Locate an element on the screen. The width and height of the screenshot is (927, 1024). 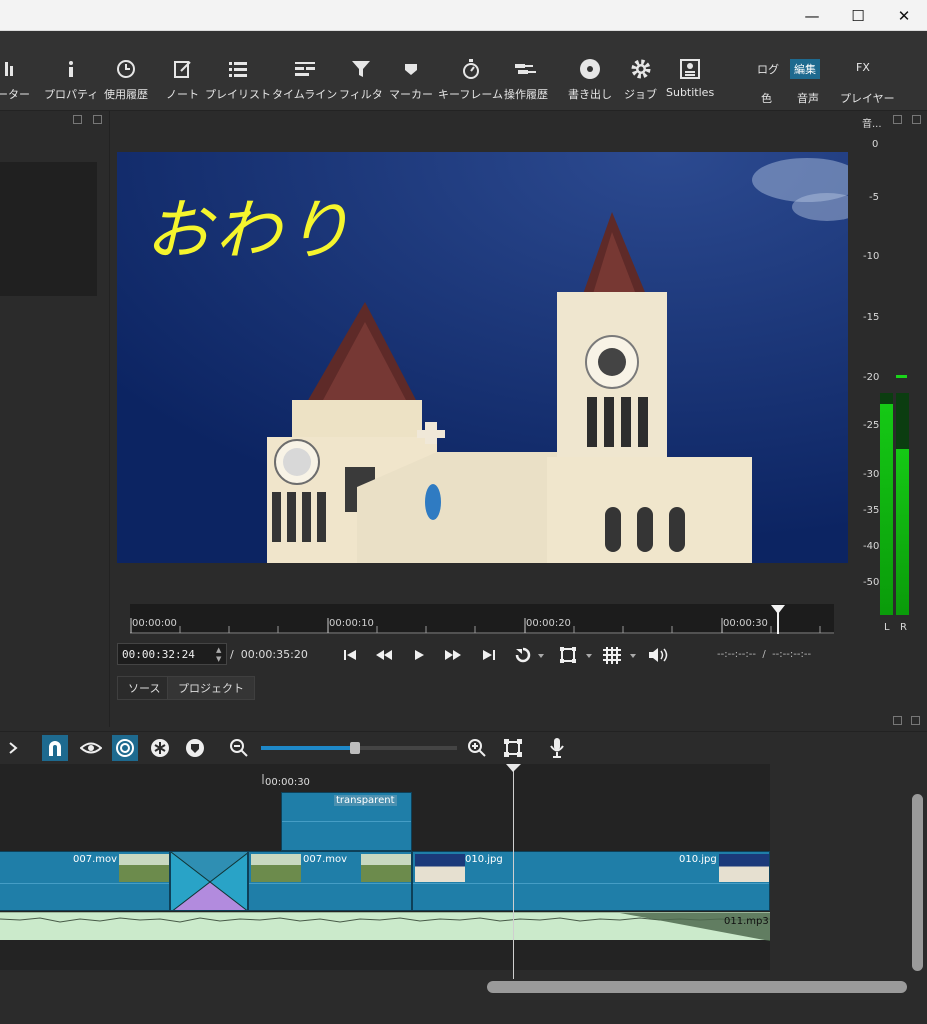
meter-bar-right is located at coordinates (902, 504).